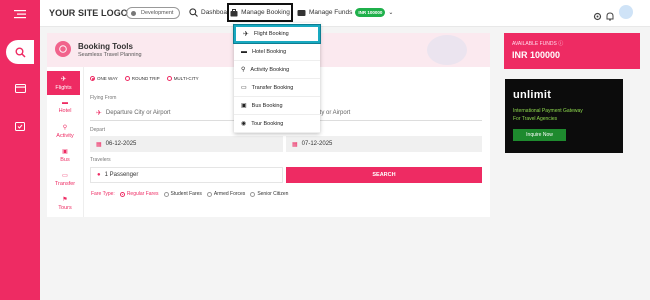 The image size is (650, 300). I want to click on tab-flights: ✈ Flights, so click(63, 83).